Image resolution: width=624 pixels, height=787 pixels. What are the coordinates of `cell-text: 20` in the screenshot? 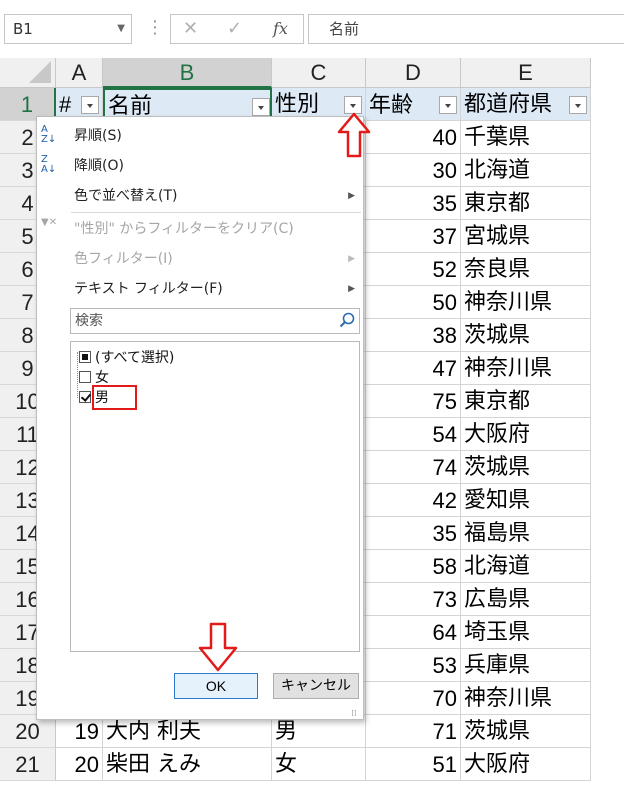 It's located at (86, 764).